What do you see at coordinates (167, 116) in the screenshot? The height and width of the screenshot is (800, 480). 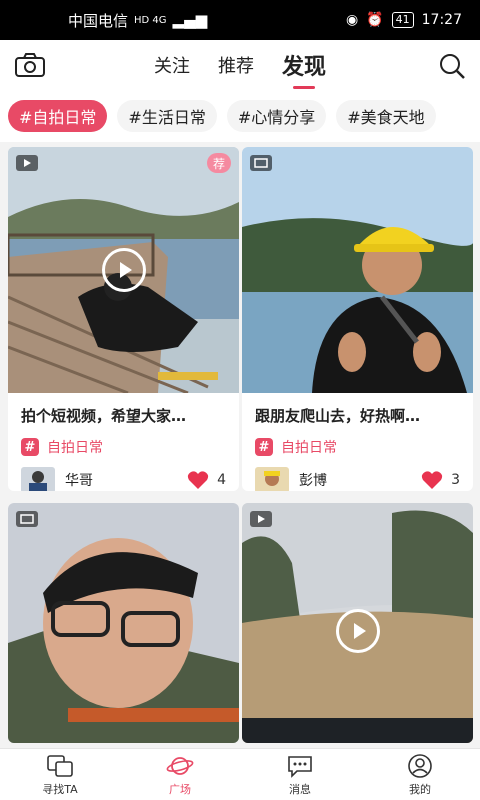 I see `tag-life-daily: #生活日常` at bounding box center [167, 116].